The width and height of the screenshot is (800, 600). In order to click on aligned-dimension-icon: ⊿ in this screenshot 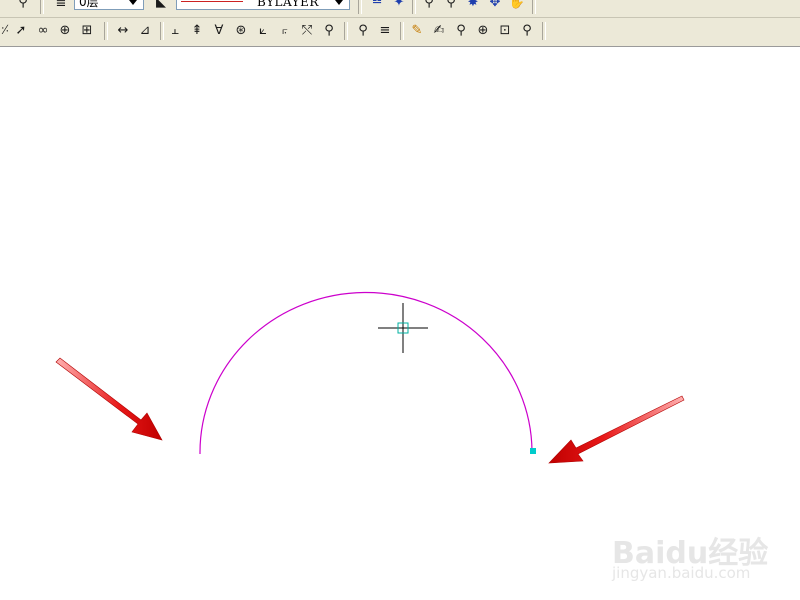, I will do `click(145, 31)`.